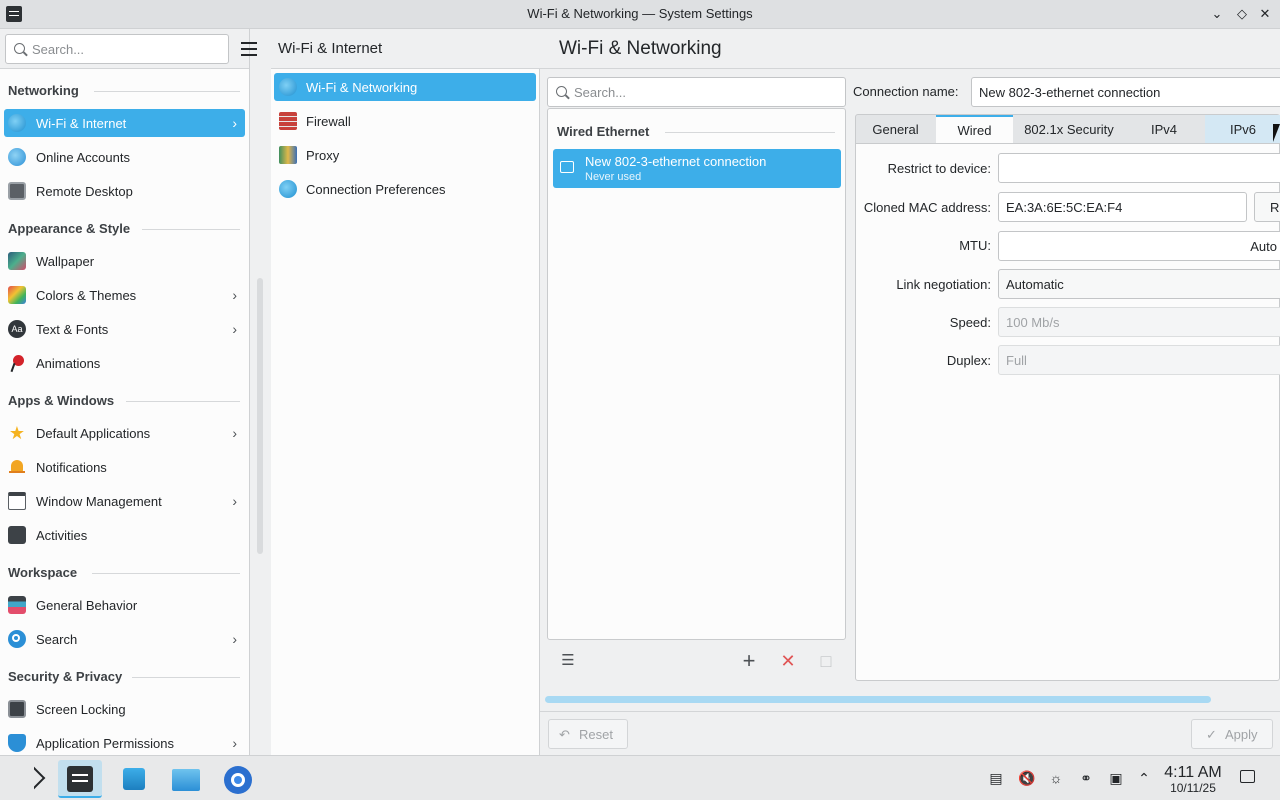  Describe the element at coordinates (330, 48) in the screenshot. I see `middle-title: Wi-Fi & Internet` at that location.